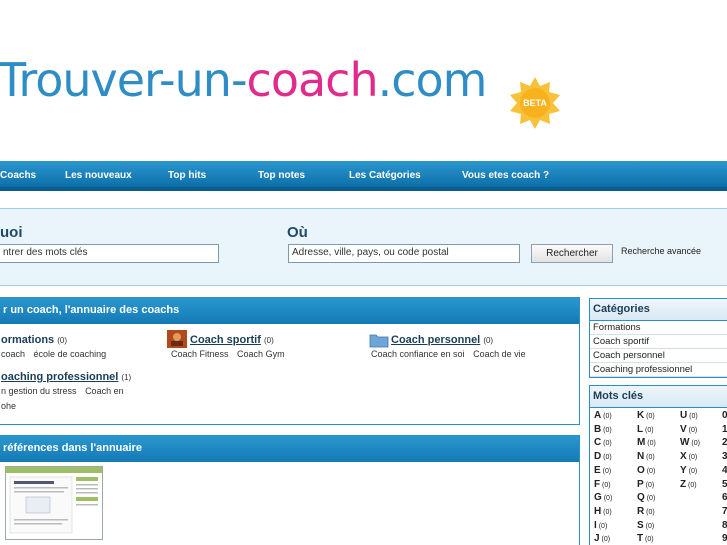 The image size is (727, 545). I want to click on keyword-letter-e: E (0), so click(602, 470).